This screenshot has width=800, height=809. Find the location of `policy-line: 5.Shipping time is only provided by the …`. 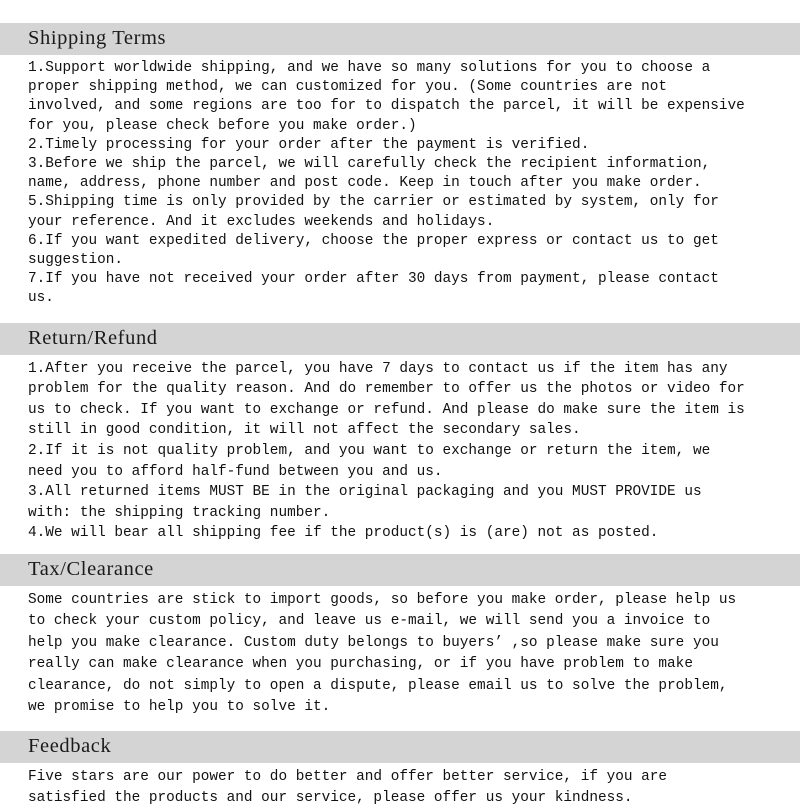

policy-line: 5.Shipping time is only provided by the … is located at coordinates (373, 202).